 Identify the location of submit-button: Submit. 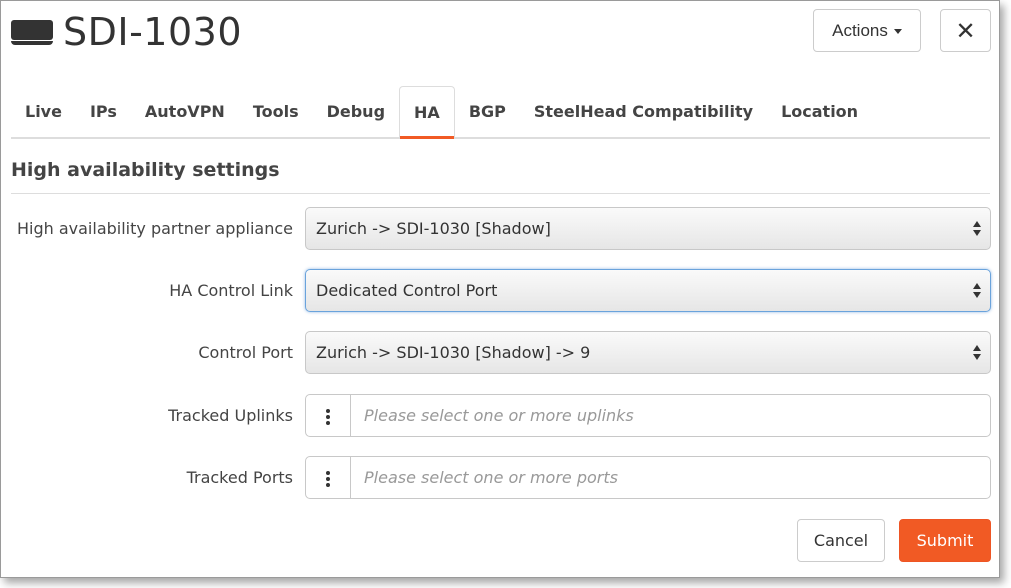
(945, 540).